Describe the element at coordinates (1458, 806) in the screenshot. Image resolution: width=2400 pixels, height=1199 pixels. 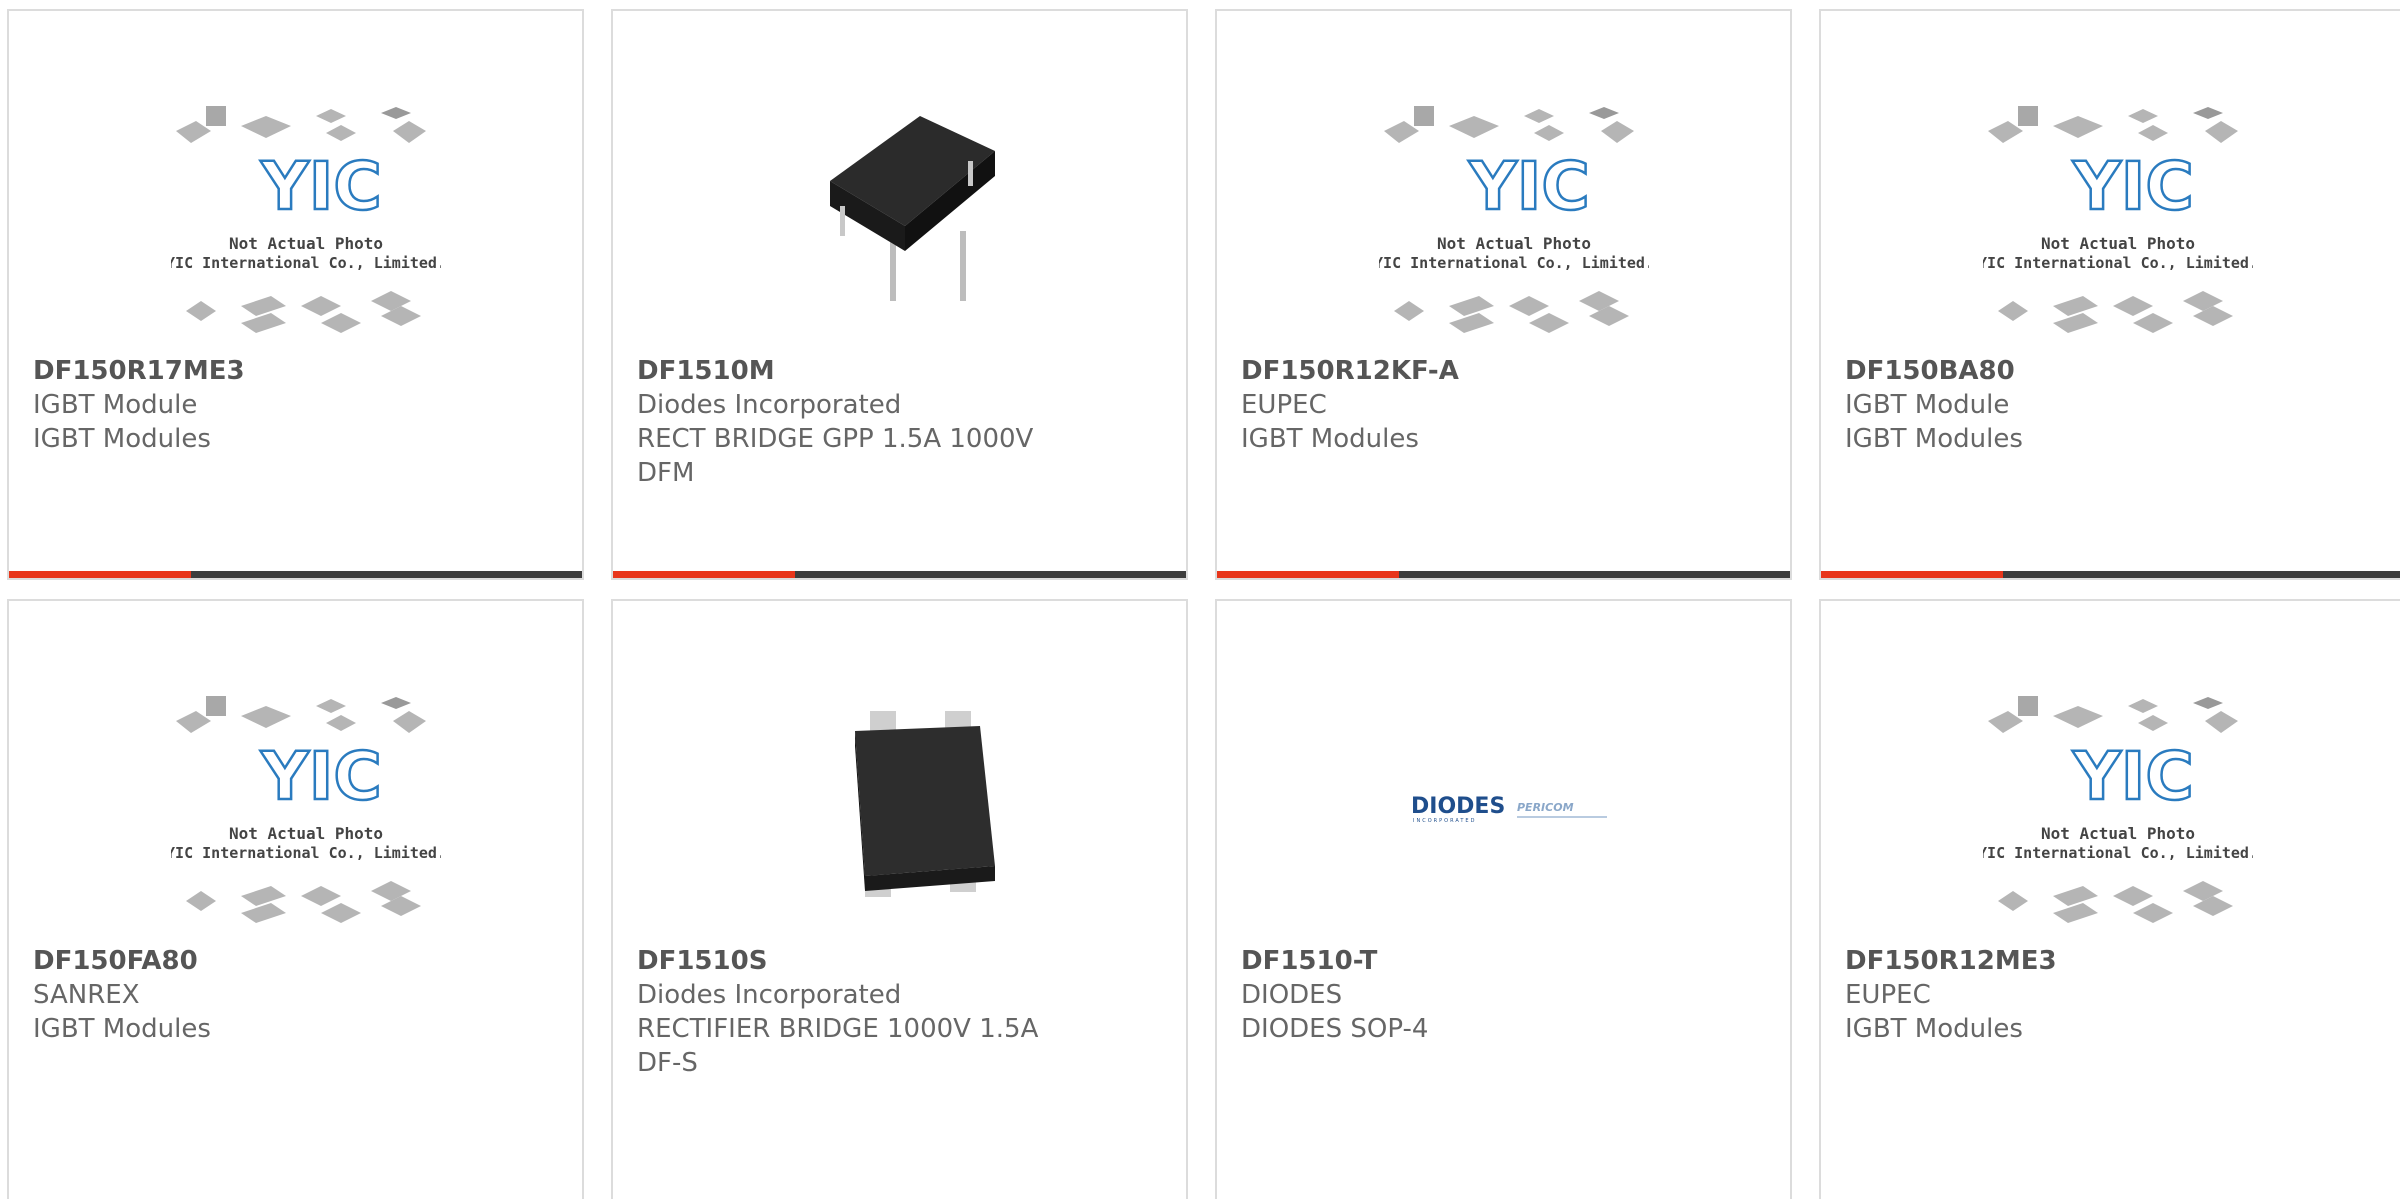
I see `diodes-logo-text: DIODES` at that location.